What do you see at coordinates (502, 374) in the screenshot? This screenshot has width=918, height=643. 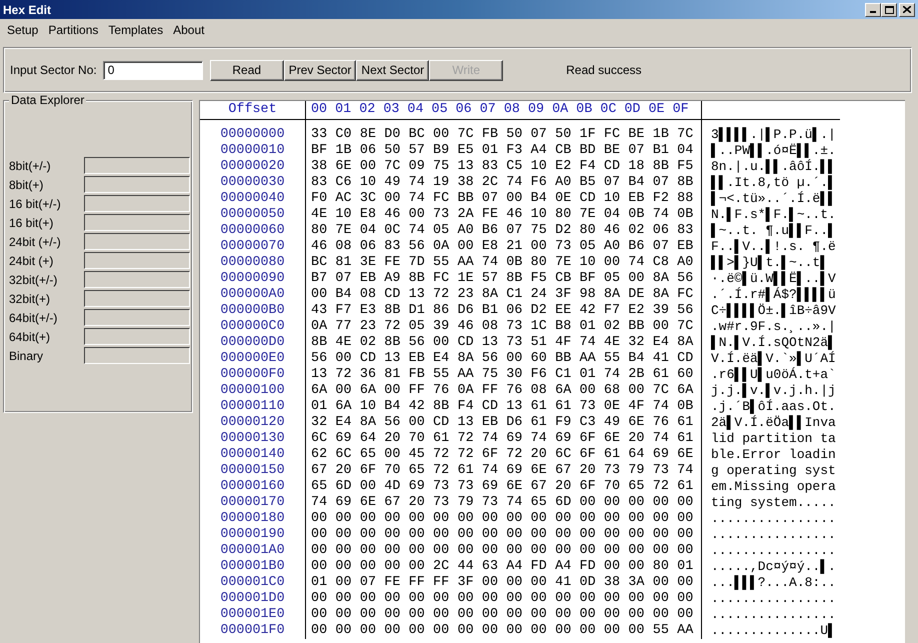 I see `hex-bytes: 13 72 36 81 FB 55 AA 75 30 F6 C1 01 74 2B 61 60` at bounding box center [502, 374].